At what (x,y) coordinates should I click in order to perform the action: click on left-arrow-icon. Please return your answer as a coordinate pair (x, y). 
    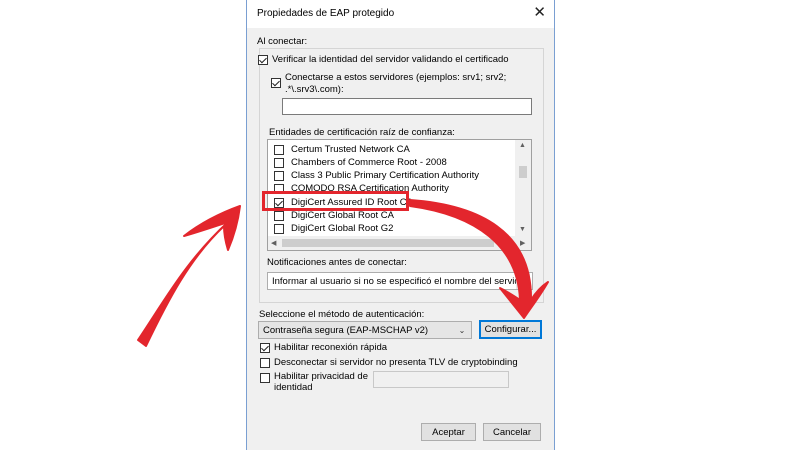
    Looking at the image, I should click on (189, 276).